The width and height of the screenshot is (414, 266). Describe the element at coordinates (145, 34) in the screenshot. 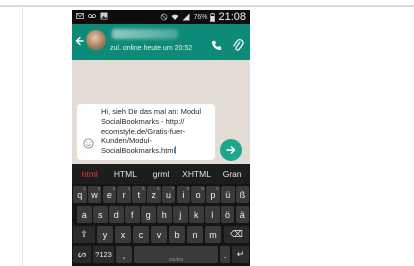

I see `contact-name-blurred` at that location.